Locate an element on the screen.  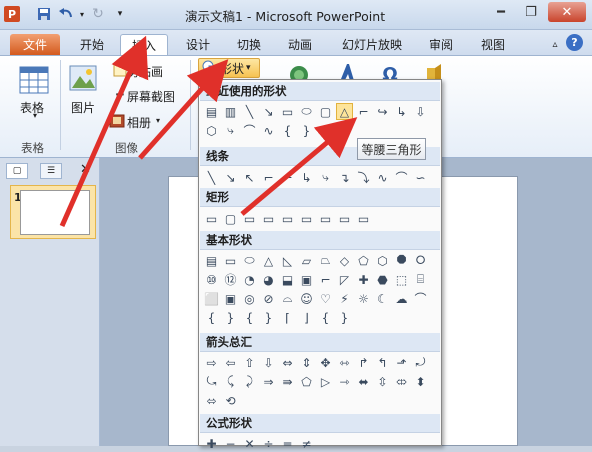
shape-item: ↴ is located at coordinates (344, 177).